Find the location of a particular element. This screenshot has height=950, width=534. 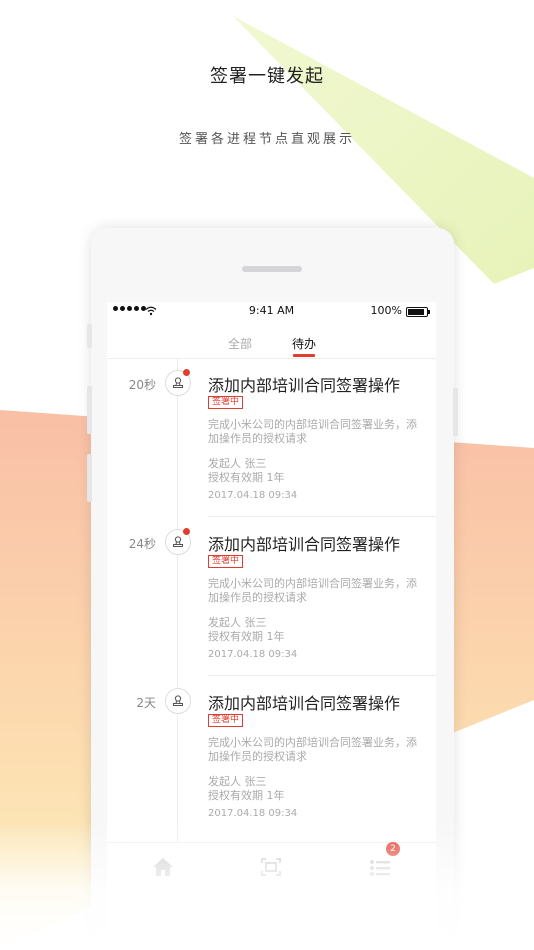

mute-switch is located at coordinates (89, 336).